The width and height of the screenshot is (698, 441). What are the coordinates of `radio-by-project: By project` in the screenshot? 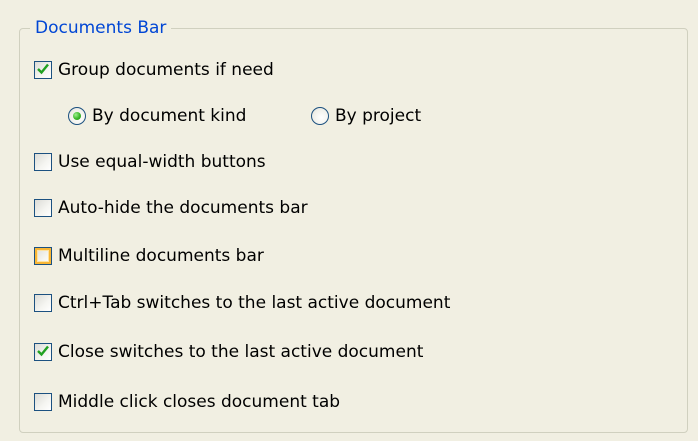 It's located at (366, 116).